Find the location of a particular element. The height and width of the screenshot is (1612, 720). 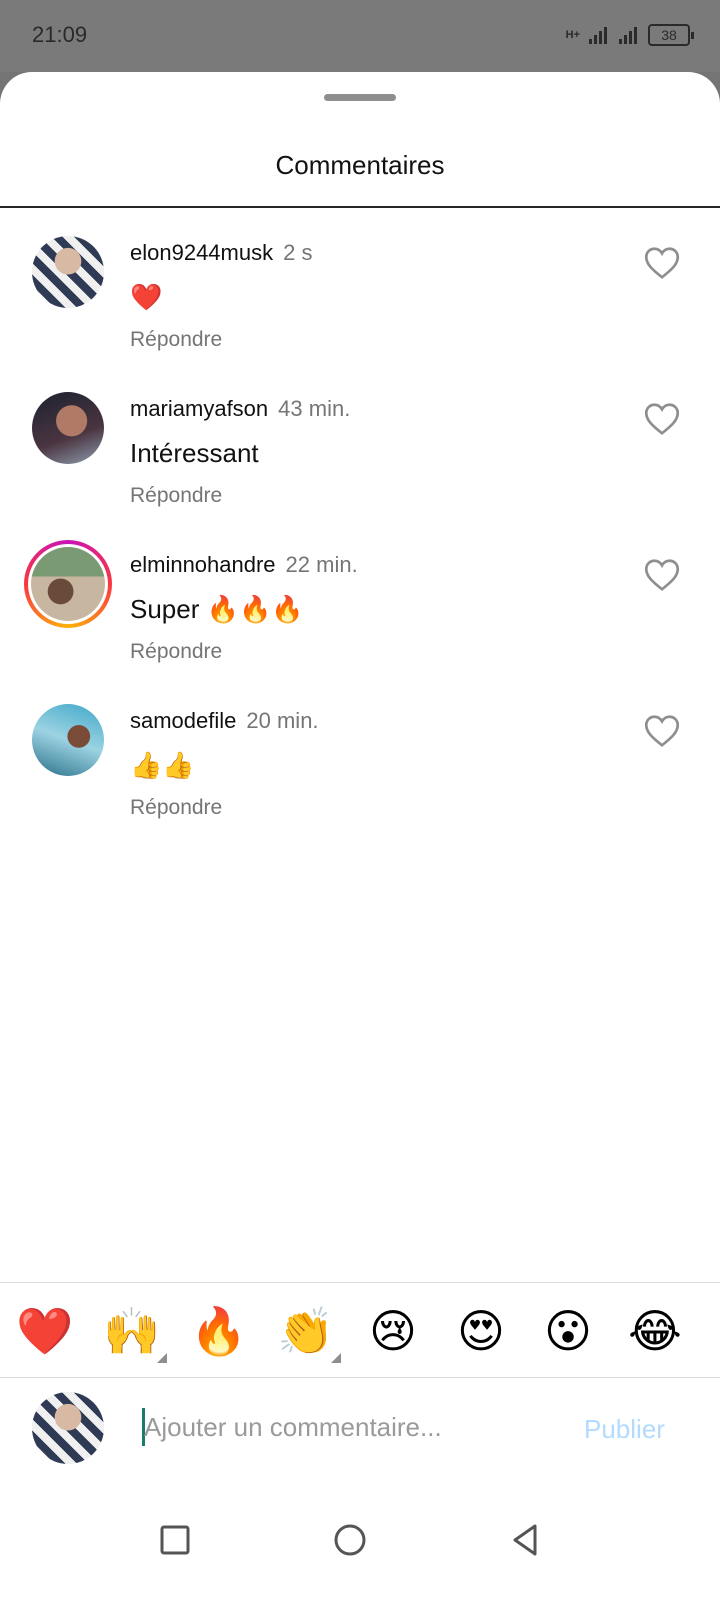

network-type-label: H+ is located at coordinates (572, 35).